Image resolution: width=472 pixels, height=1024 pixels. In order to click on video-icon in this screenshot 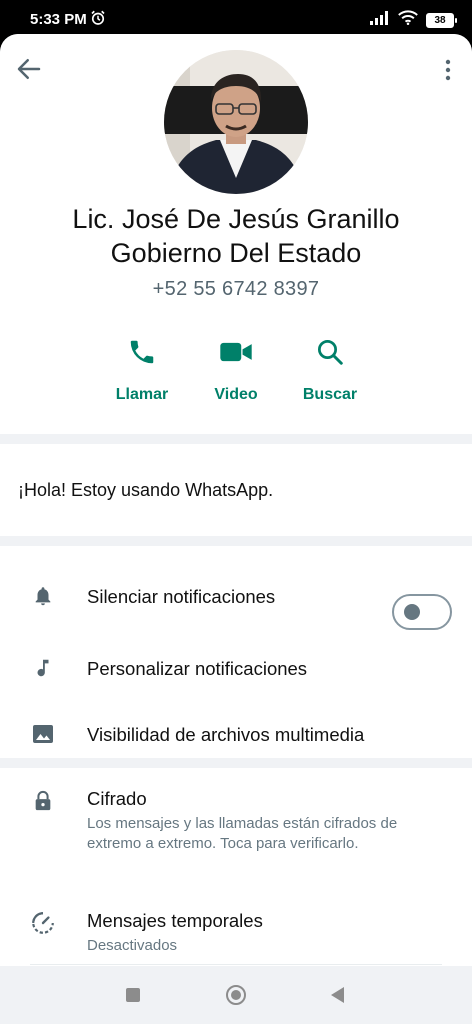, I will do `click(236, 352)`.